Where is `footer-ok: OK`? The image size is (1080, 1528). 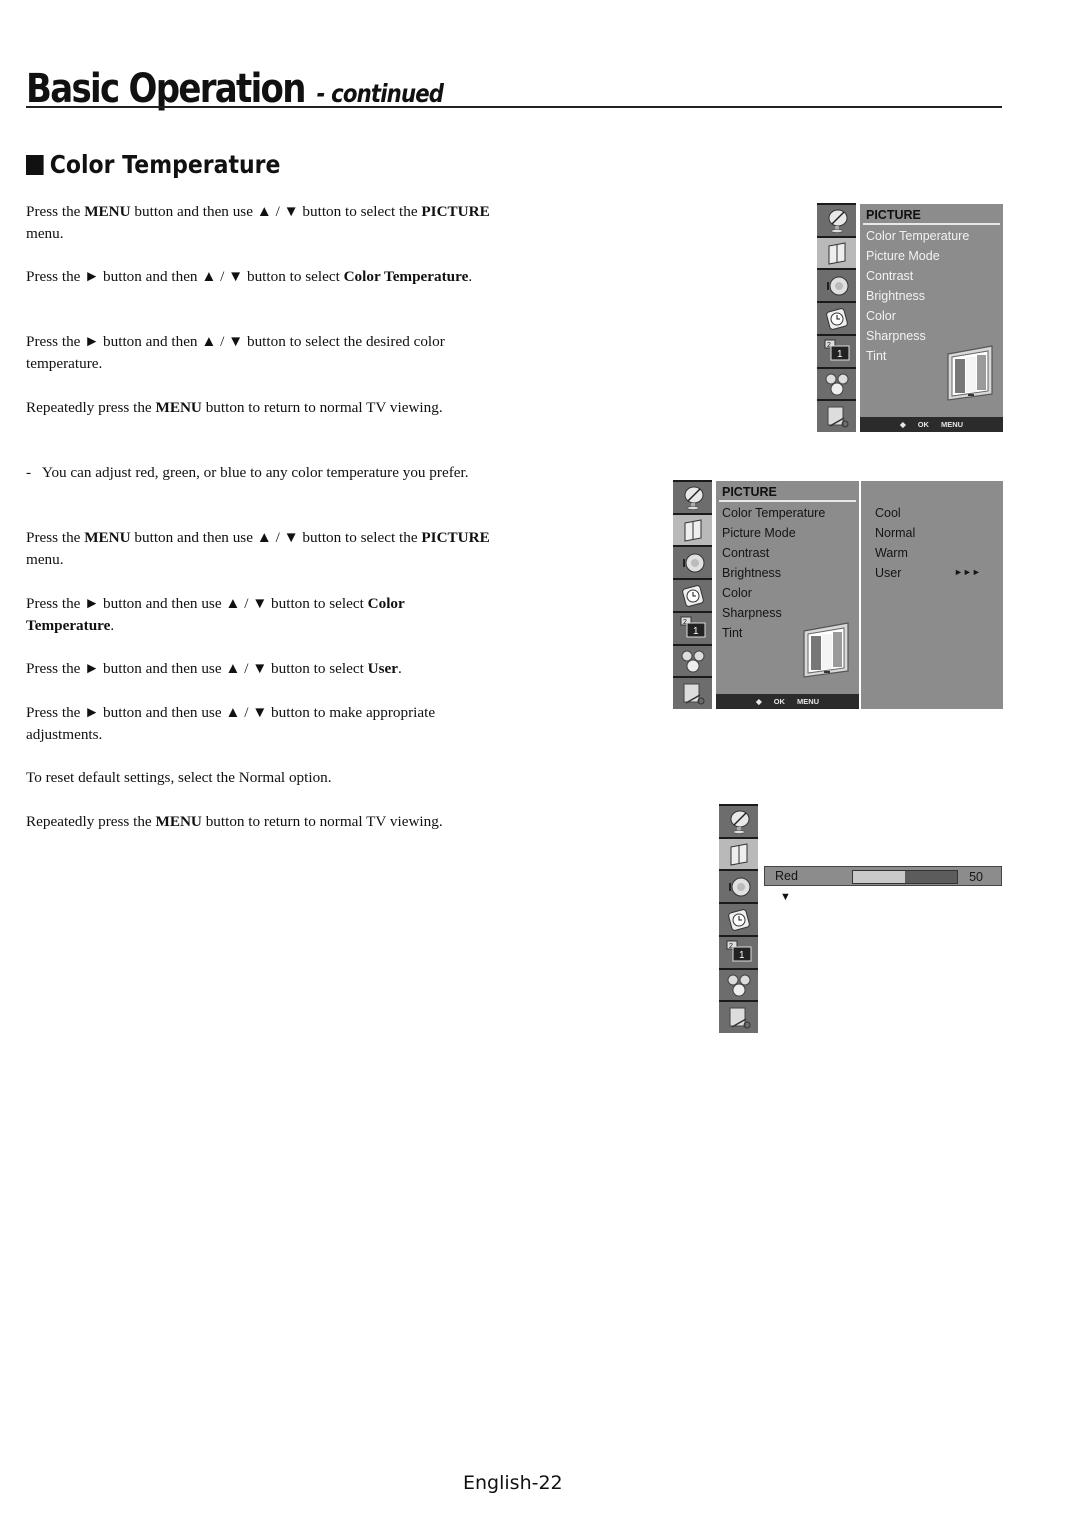
footer-ok: OK is located at coordinates (923, 424).